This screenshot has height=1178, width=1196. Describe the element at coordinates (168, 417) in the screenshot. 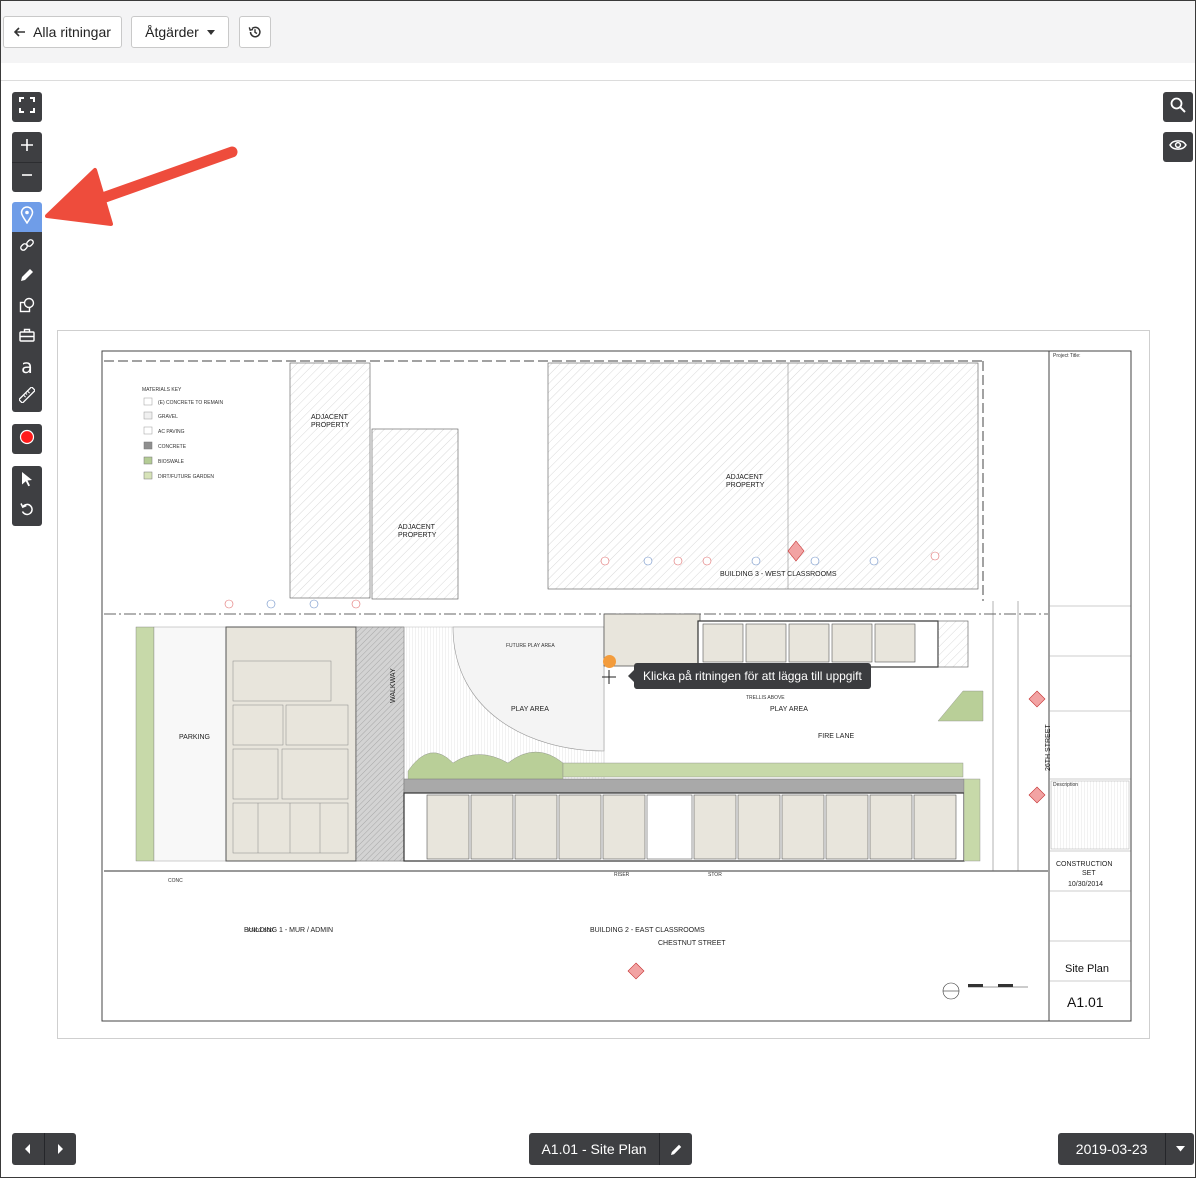

I see `material-item: GRAVEL` at that location.